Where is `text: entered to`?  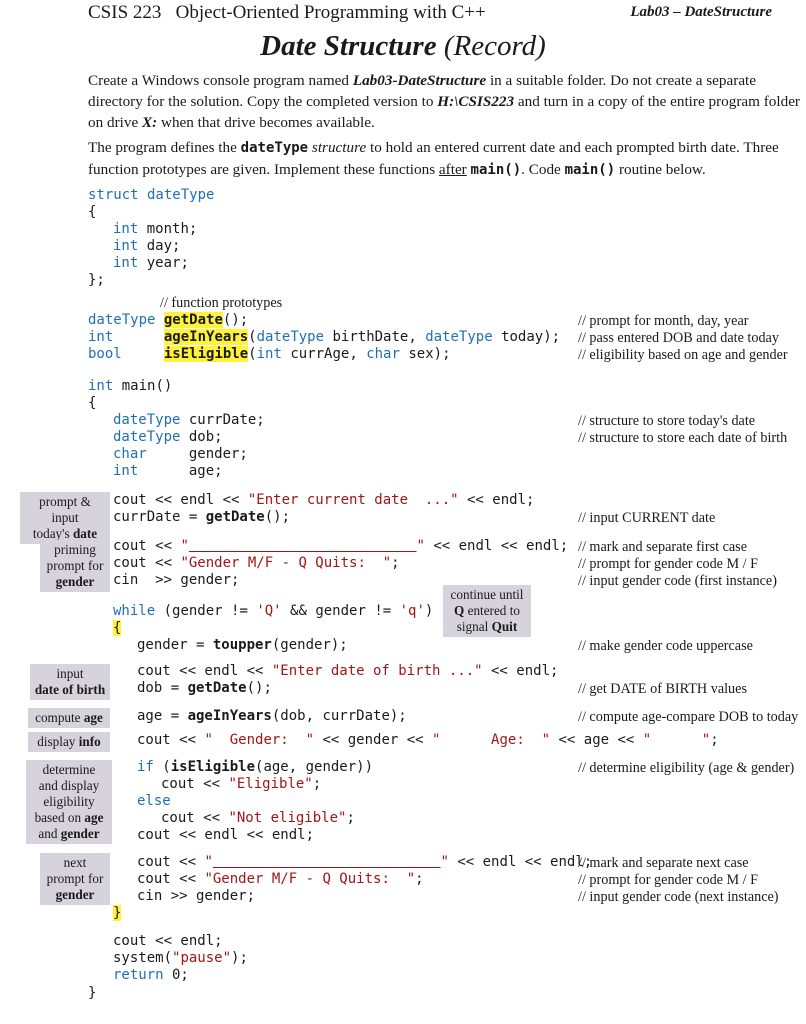 text: entered to is located at coordinates (492, 610).